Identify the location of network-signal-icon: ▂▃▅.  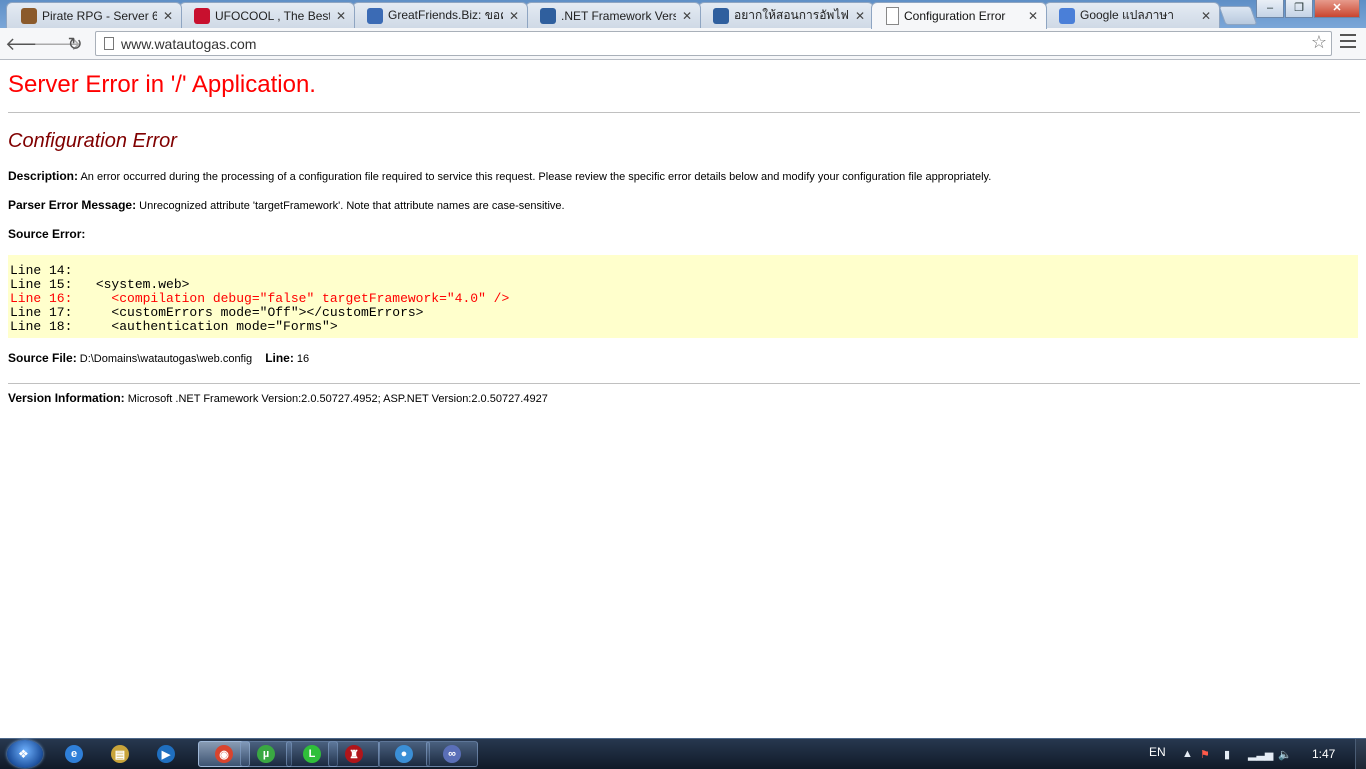
(1260, 754).